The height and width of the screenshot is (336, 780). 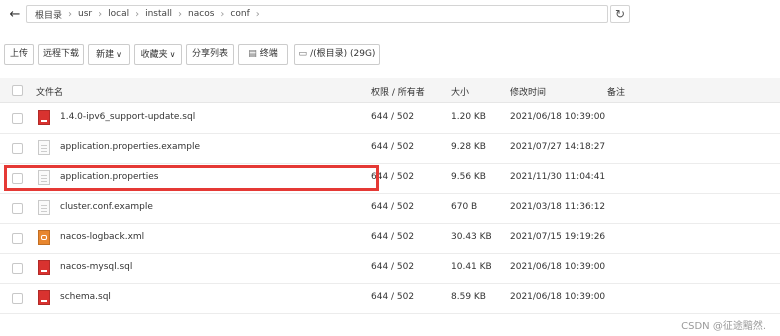 I want to click on file-size: 9.56 KB, so click(x=468, y=177).